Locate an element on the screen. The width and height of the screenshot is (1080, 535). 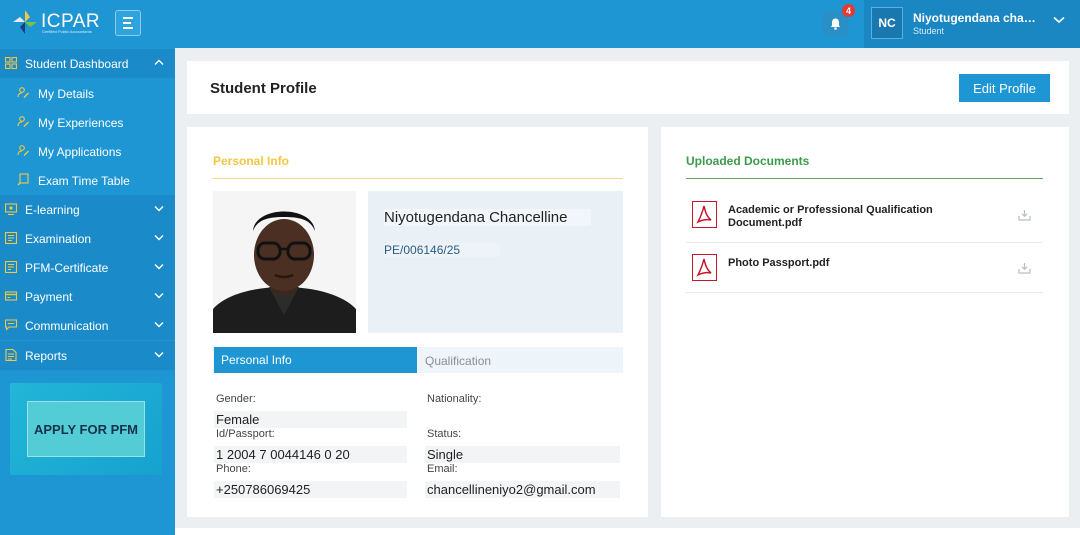
sidebar-item-student-dashboard: Student Dashboard is located at coordinates (87, 63).